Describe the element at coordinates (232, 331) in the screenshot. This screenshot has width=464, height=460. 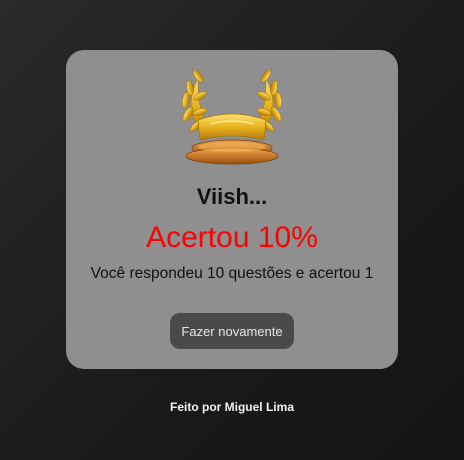
I see `retry-button: Fazer novamente` at that location.